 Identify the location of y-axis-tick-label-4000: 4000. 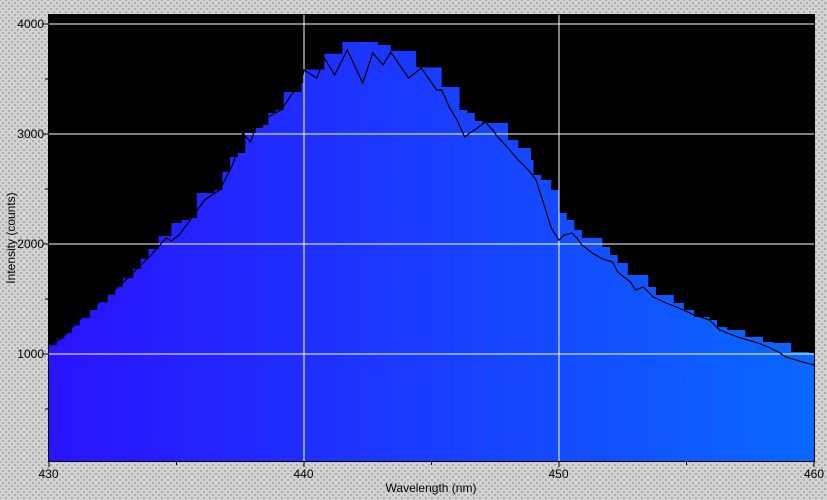
(30, 24).